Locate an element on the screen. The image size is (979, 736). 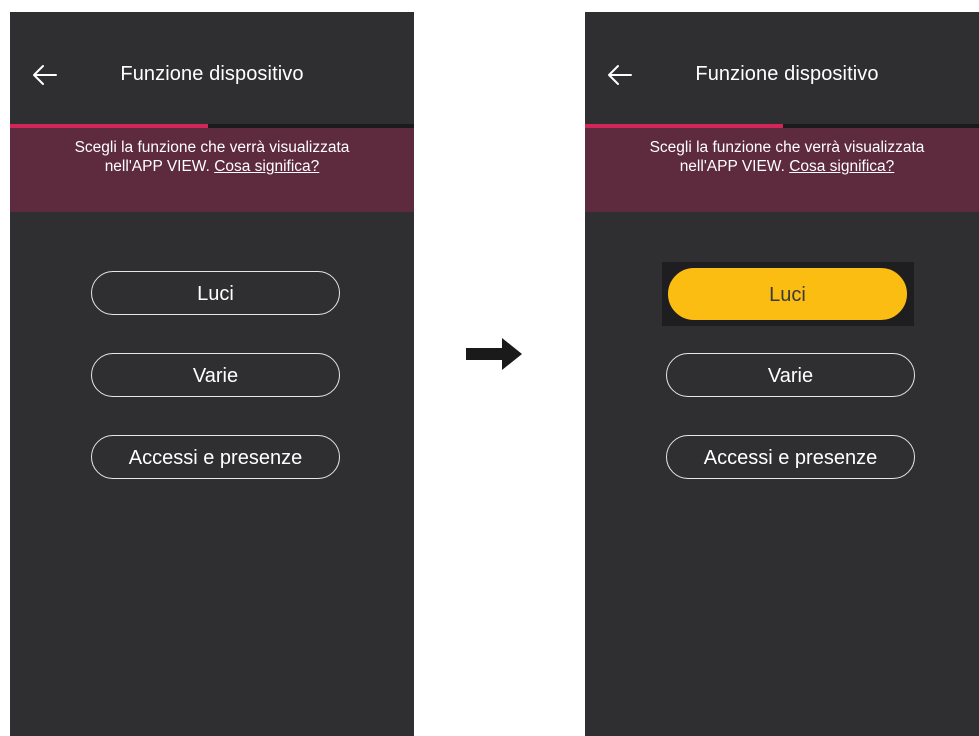
arrow-right-icon is located at coordinates (494, 354).